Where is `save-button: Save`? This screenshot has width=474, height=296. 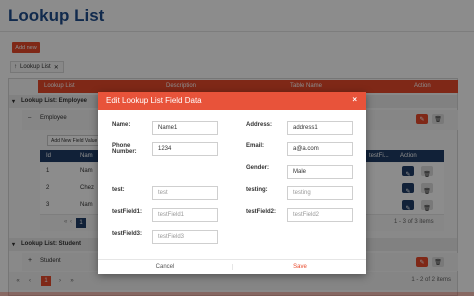
save-button: Save is located at coordinates (299, 267).